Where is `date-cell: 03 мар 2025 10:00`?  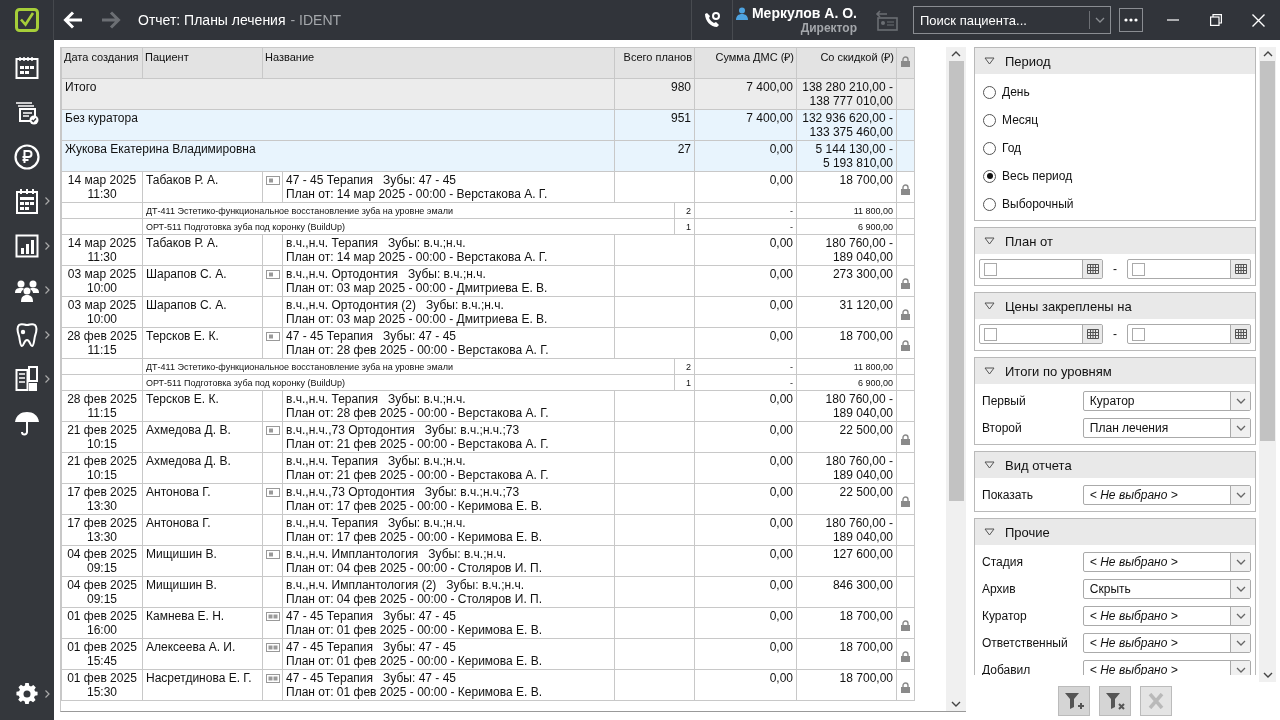 date-cell: 03 мар 2025 10:00 is located at coordinates (102, 312).